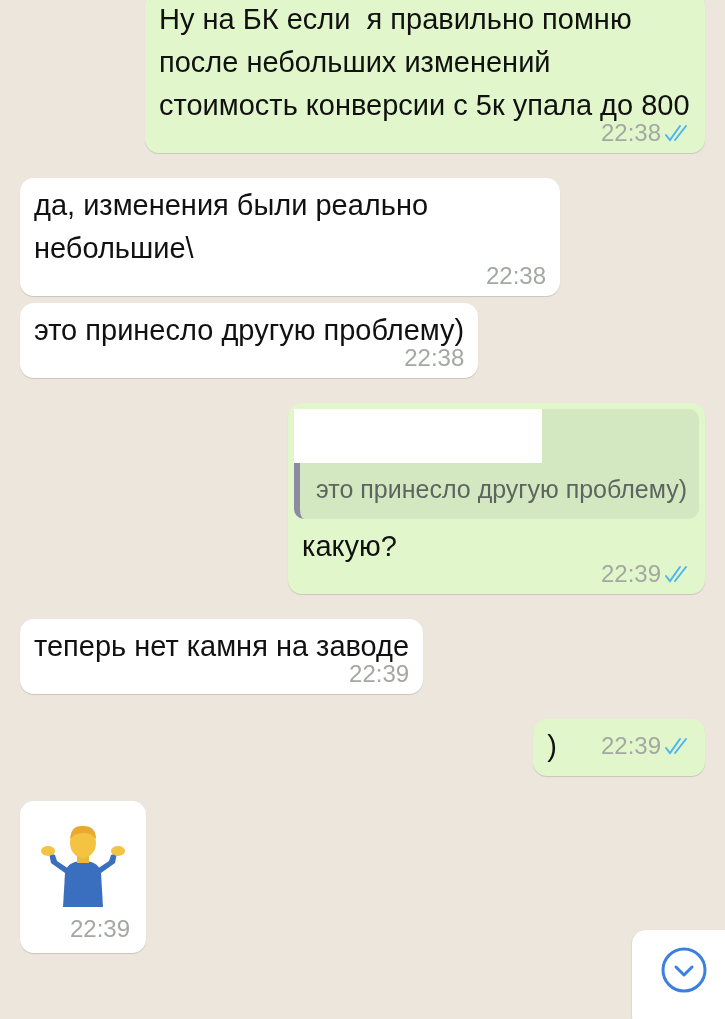  Describe the element at coordinates (552, 746) in the screenshot. I see `message-text: )` at that location.